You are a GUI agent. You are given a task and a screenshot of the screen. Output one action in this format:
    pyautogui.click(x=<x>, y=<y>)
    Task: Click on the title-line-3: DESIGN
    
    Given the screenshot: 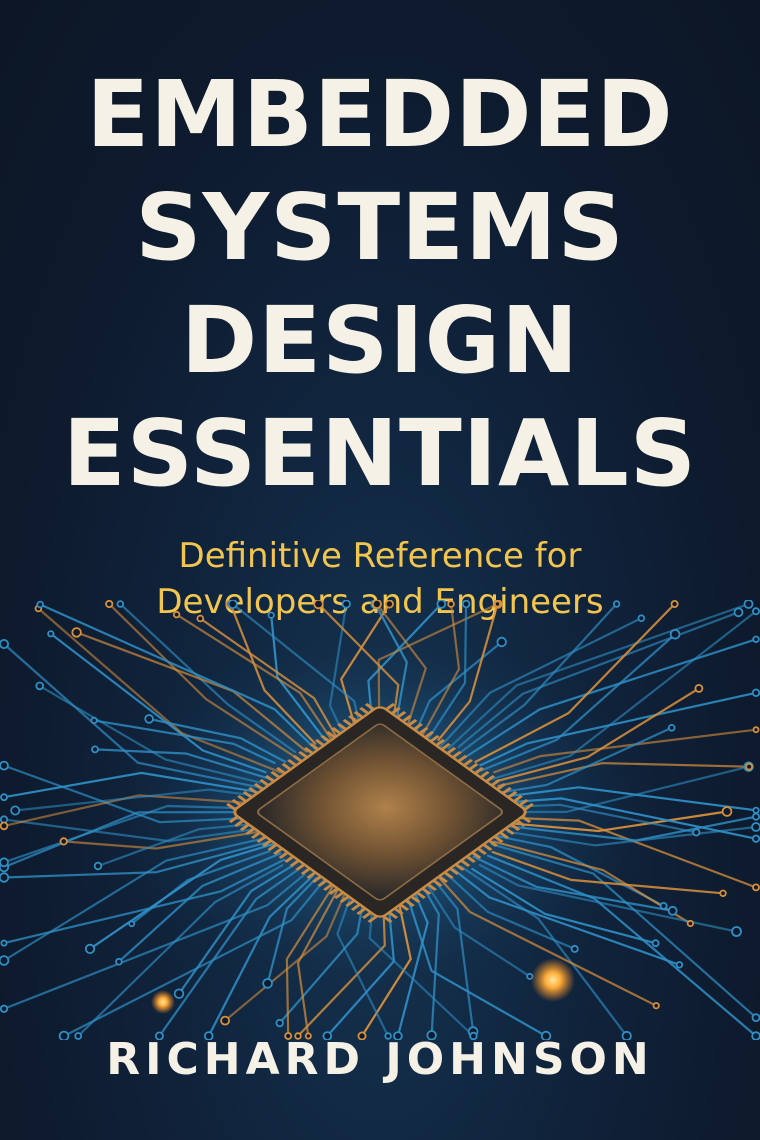 What is the action you would take?
    pyautogui.click(x=380, y=340)
    